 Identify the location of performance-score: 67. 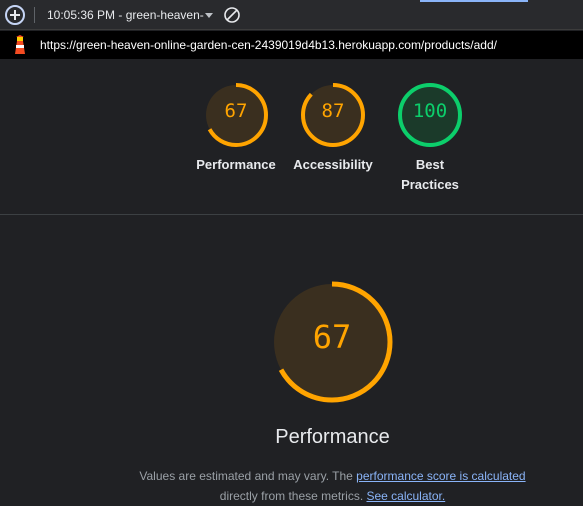
(236, 111).